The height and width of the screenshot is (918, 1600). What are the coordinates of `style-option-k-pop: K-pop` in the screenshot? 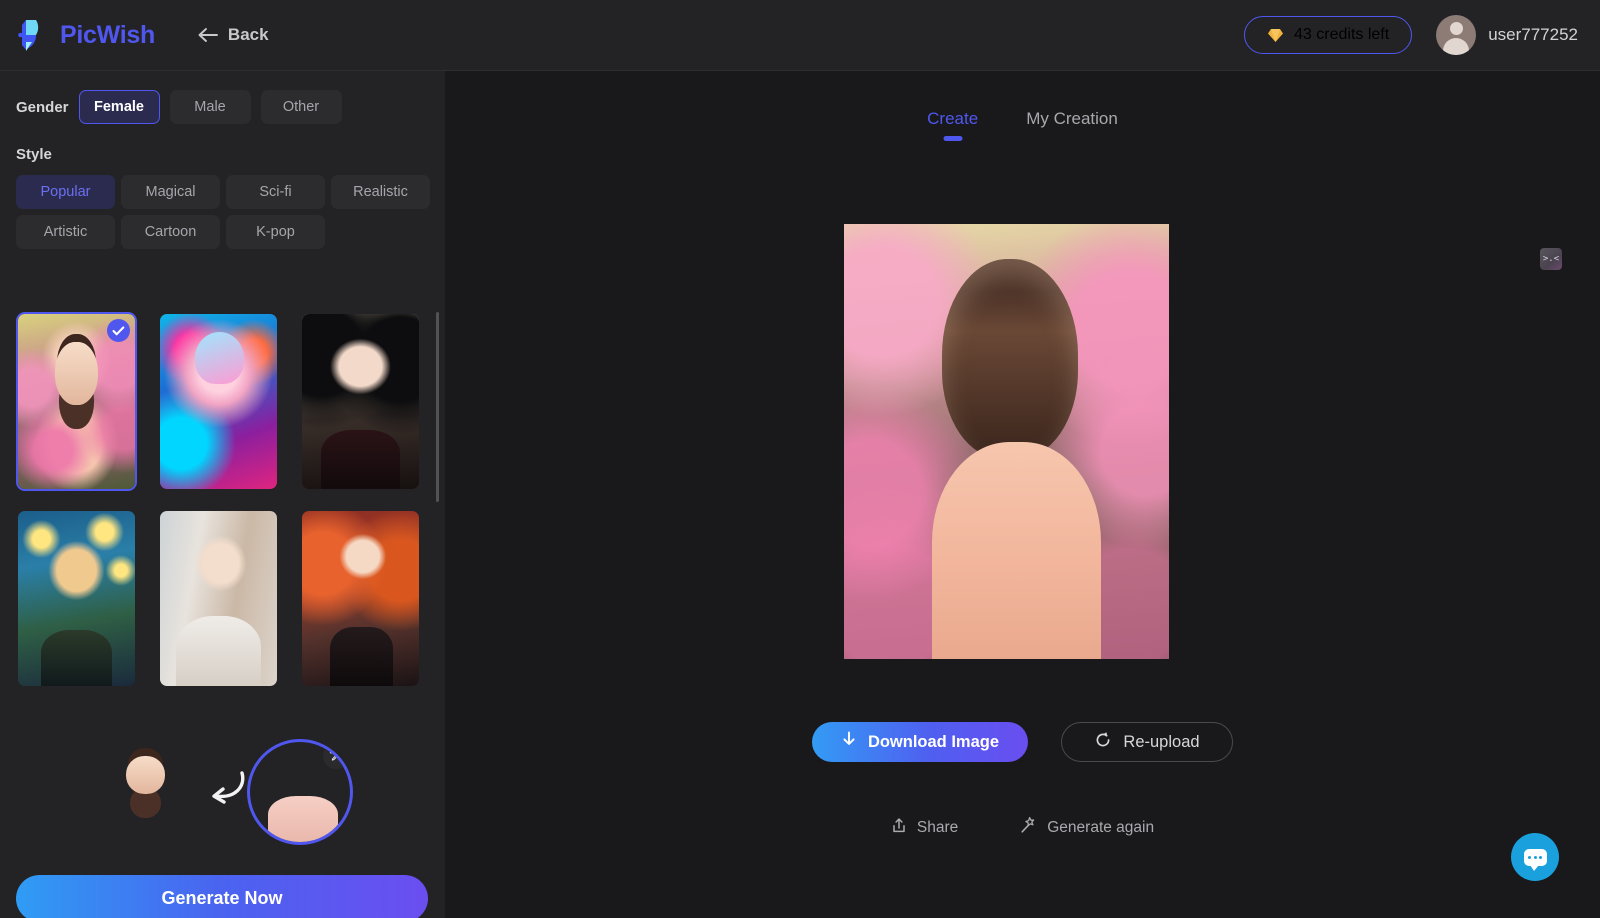 It's located at (275, 232).